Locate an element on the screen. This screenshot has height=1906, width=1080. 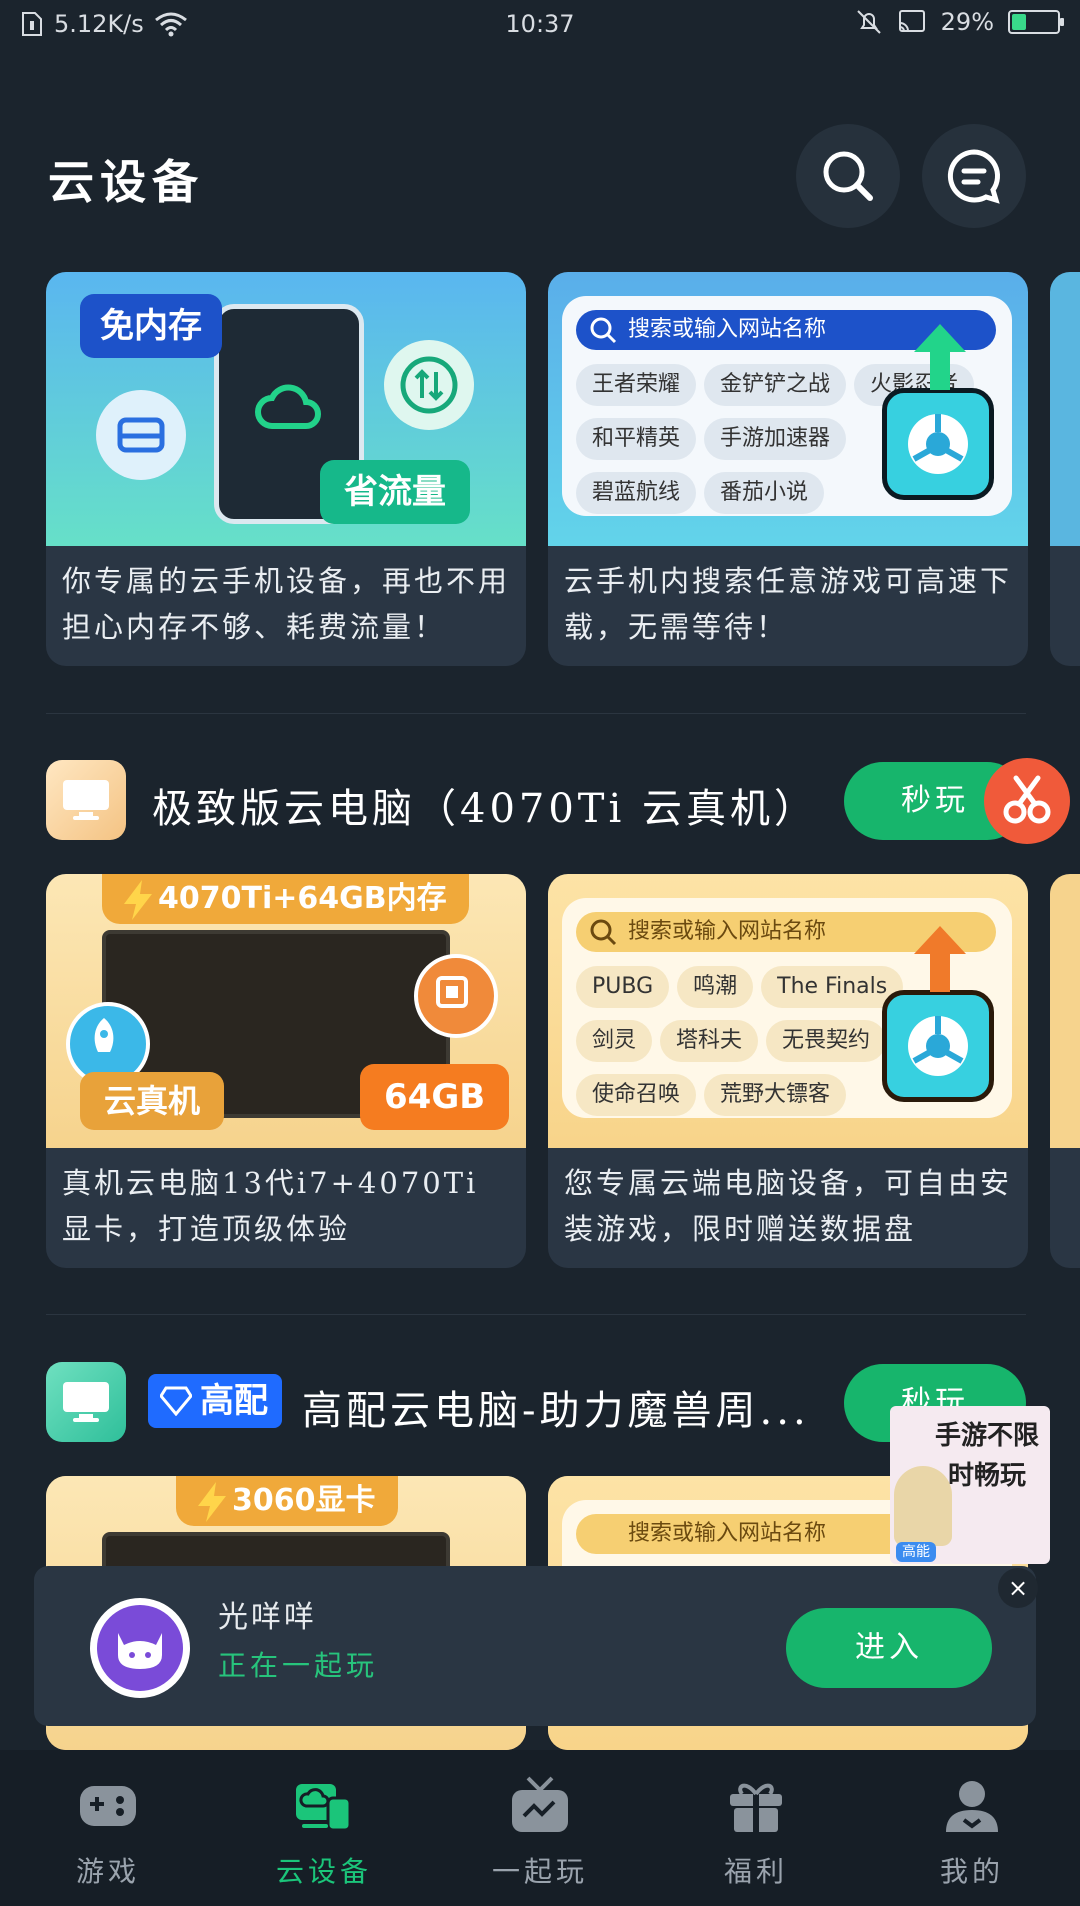
high-spec-badge: 高配 is located at coordinates (215, 1401).